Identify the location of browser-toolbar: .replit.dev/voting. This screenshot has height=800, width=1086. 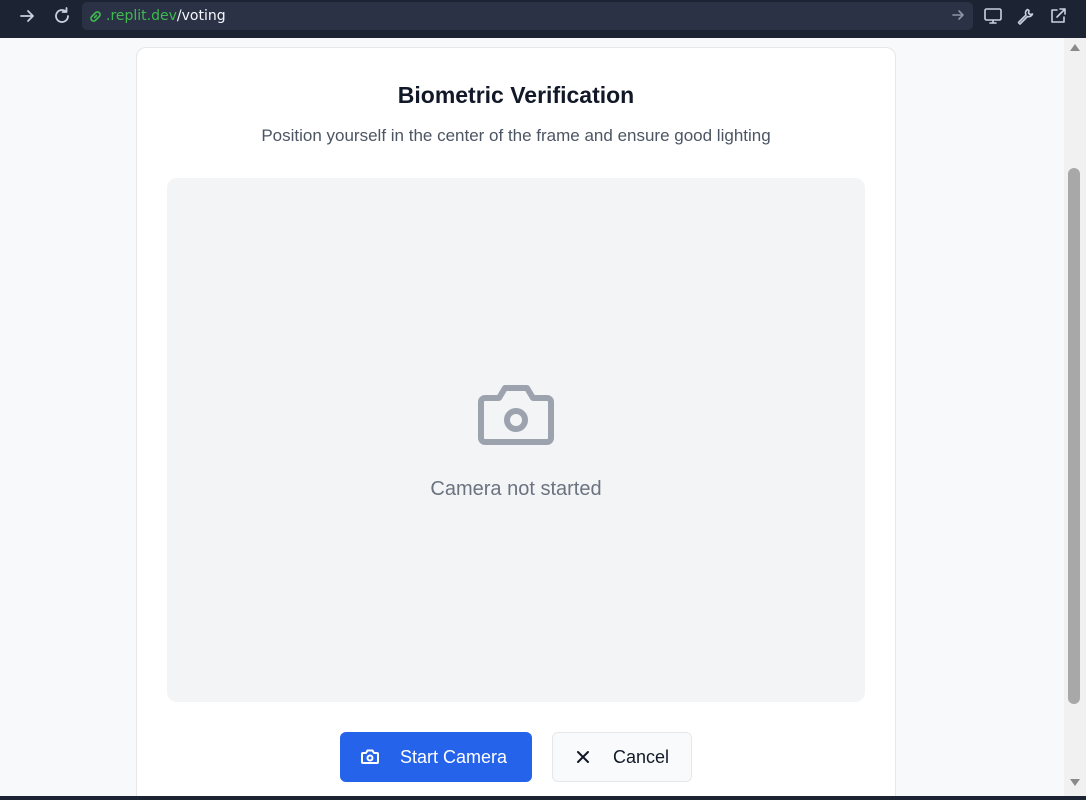
(543, 19).